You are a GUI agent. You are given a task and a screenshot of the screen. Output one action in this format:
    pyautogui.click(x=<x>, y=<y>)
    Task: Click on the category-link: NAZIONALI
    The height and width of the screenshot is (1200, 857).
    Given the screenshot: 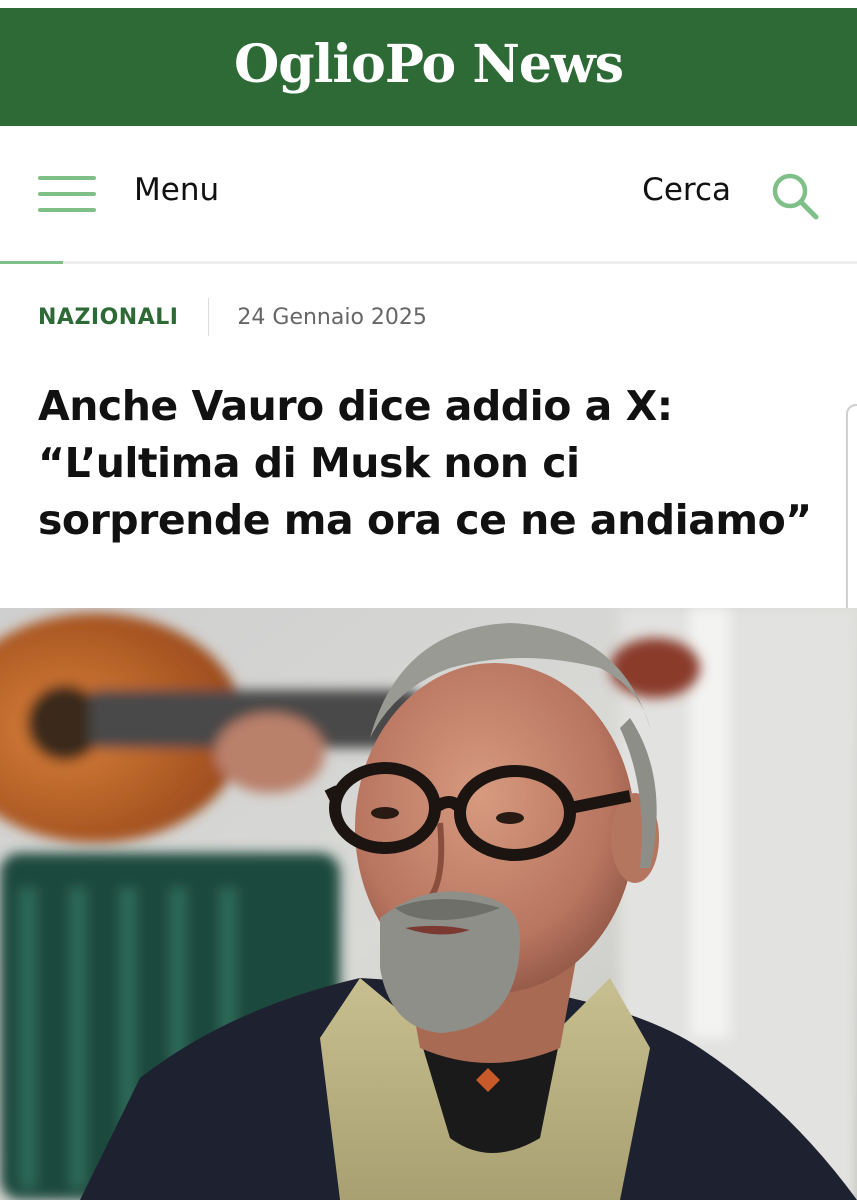 What is the action you would take?
    pyautogui.click(x=108, y=317)
    